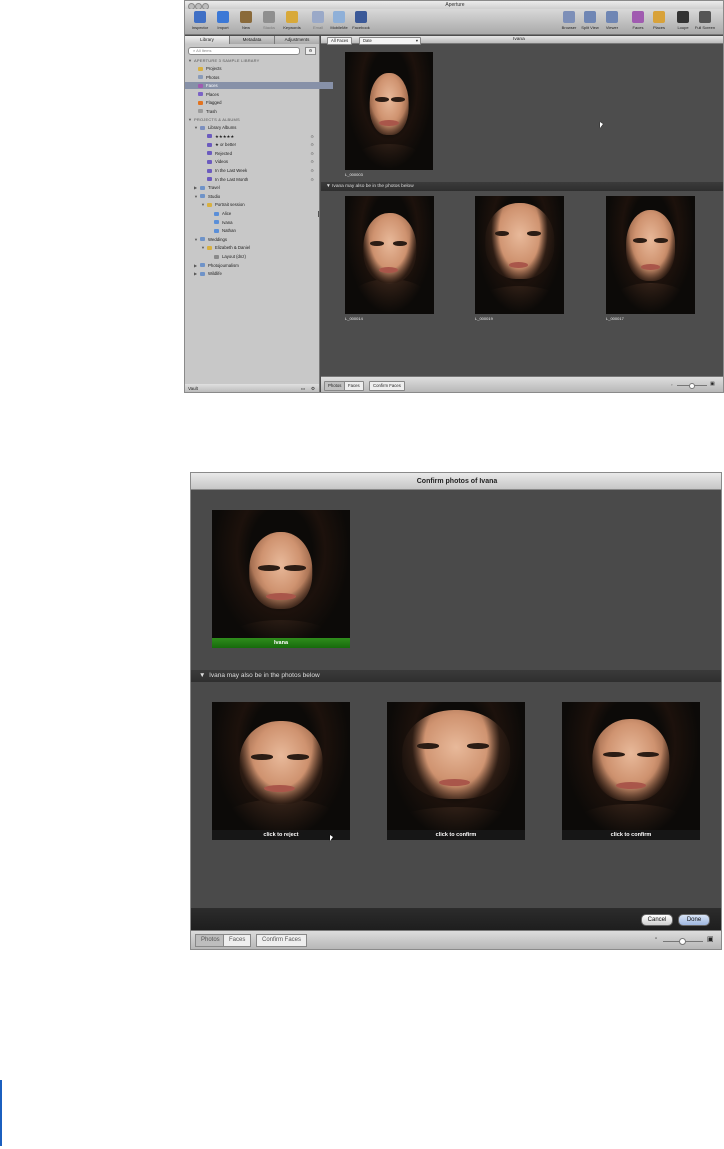 The image size is (724, 1149). Describe the element at coordinates (225, 136) in the screenshot. I see `tree-item-label: ★★★★★` at that location.